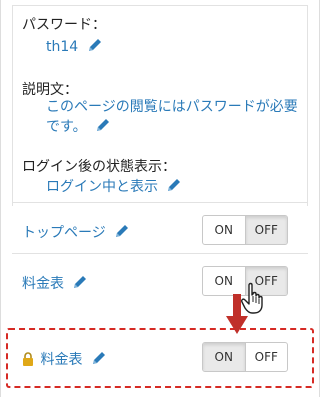 The width and height of the screenshot is (320, 397). Describe the element at coordinates (252, 298) in the screenshot. I see `hand-pointer-icon` at that location.